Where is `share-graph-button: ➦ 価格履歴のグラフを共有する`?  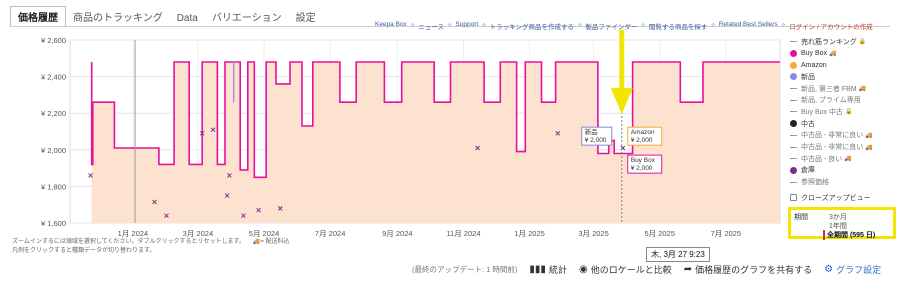
share-graph-button: ➦ 価格履歴のグラフを共有する is located at coordinates (748, 269).